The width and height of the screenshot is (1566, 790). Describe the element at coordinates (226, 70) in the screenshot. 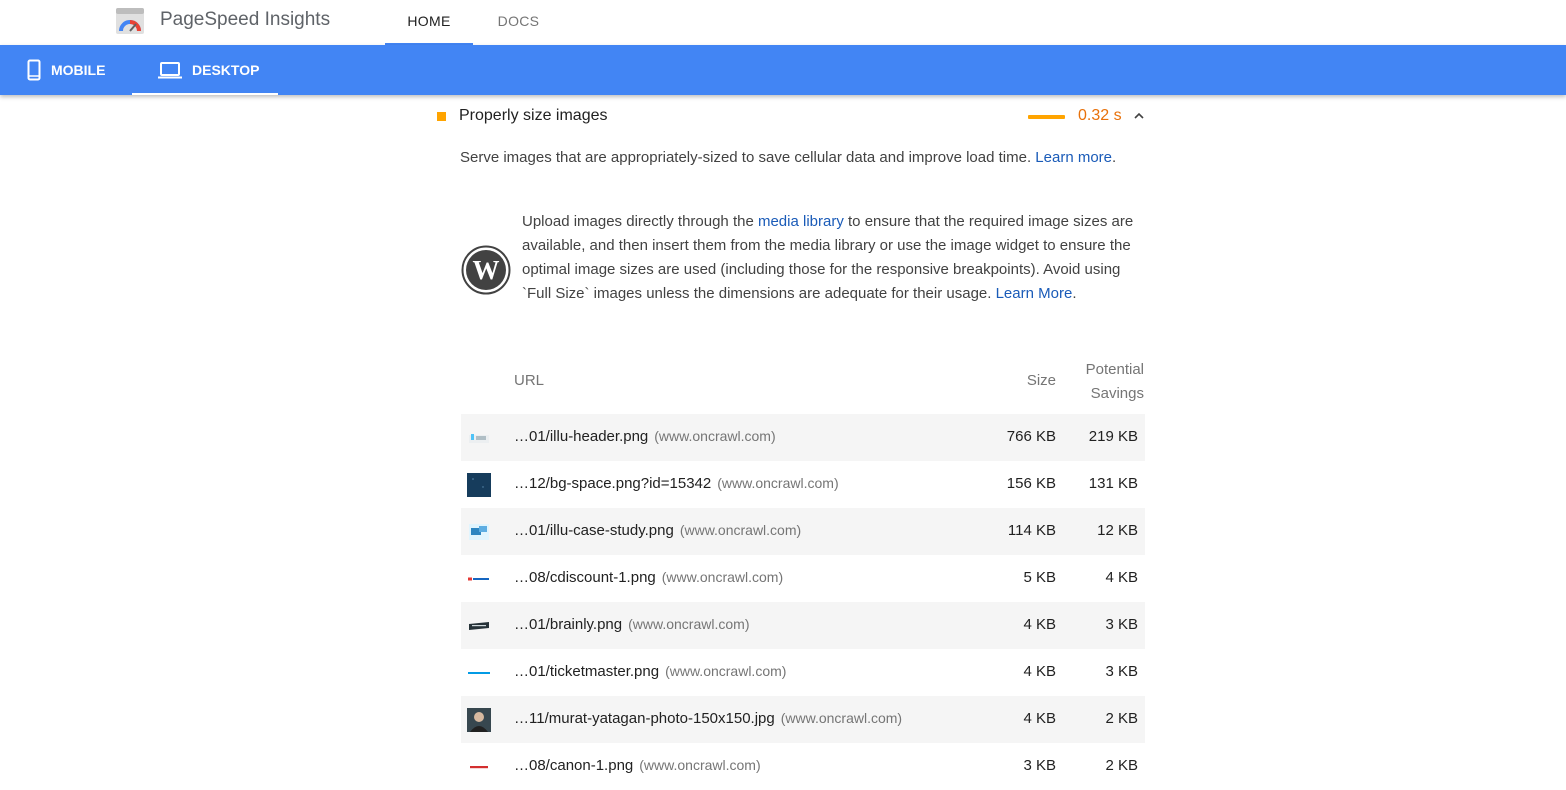

I see `tab-desktop-label: DESKTOP` at that location.